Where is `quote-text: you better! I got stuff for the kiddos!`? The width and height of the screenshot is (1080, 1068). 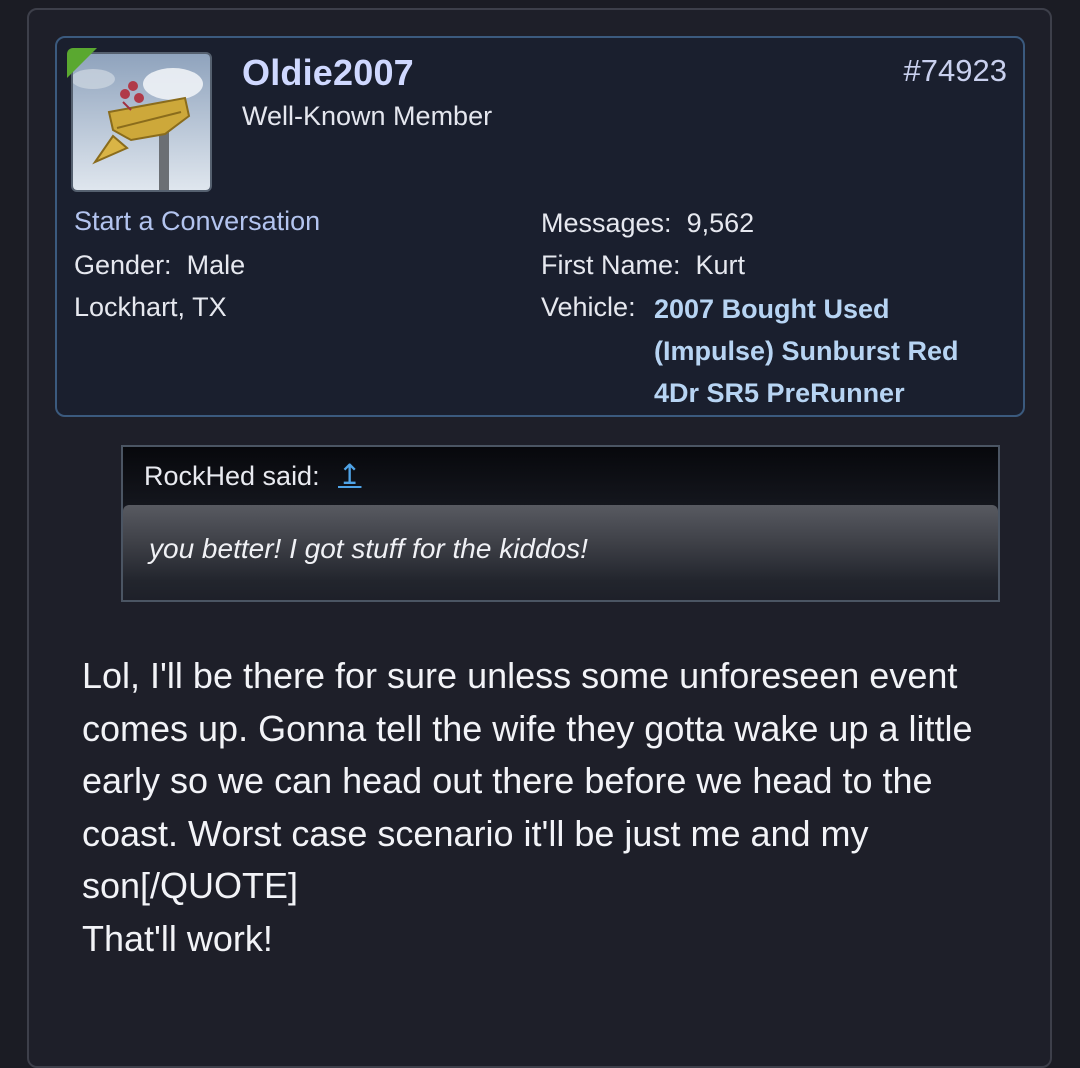
quote-text: you better! I got stuff for the kiddos! is located at coordinates (368, 548).